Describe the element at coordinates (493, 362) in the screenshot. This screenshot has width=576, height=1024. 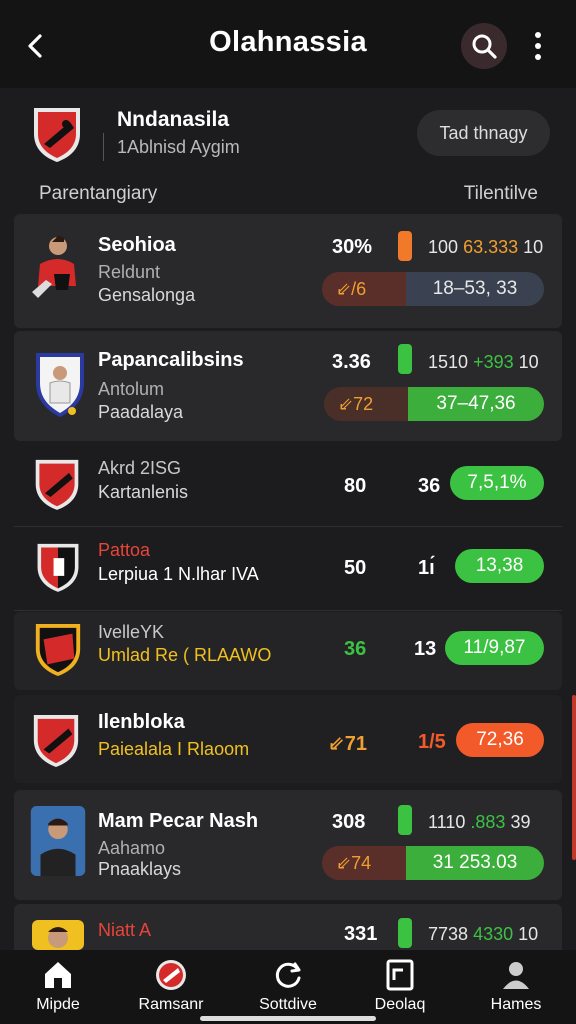
I see `value-accent: +393` at that location.